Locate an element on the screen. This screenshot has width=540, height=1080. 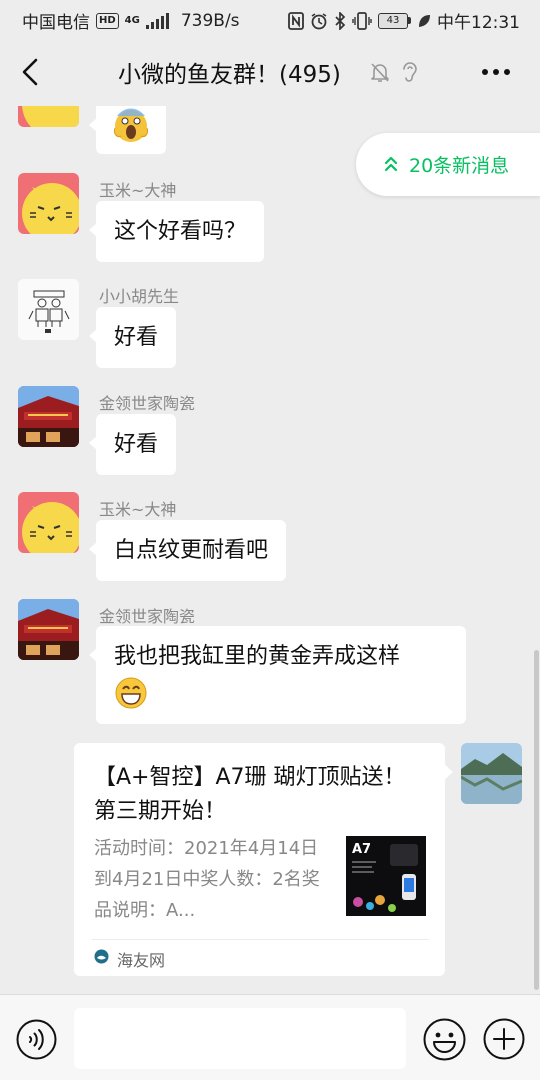
nfc-icon is located at coordinates (296, 20).